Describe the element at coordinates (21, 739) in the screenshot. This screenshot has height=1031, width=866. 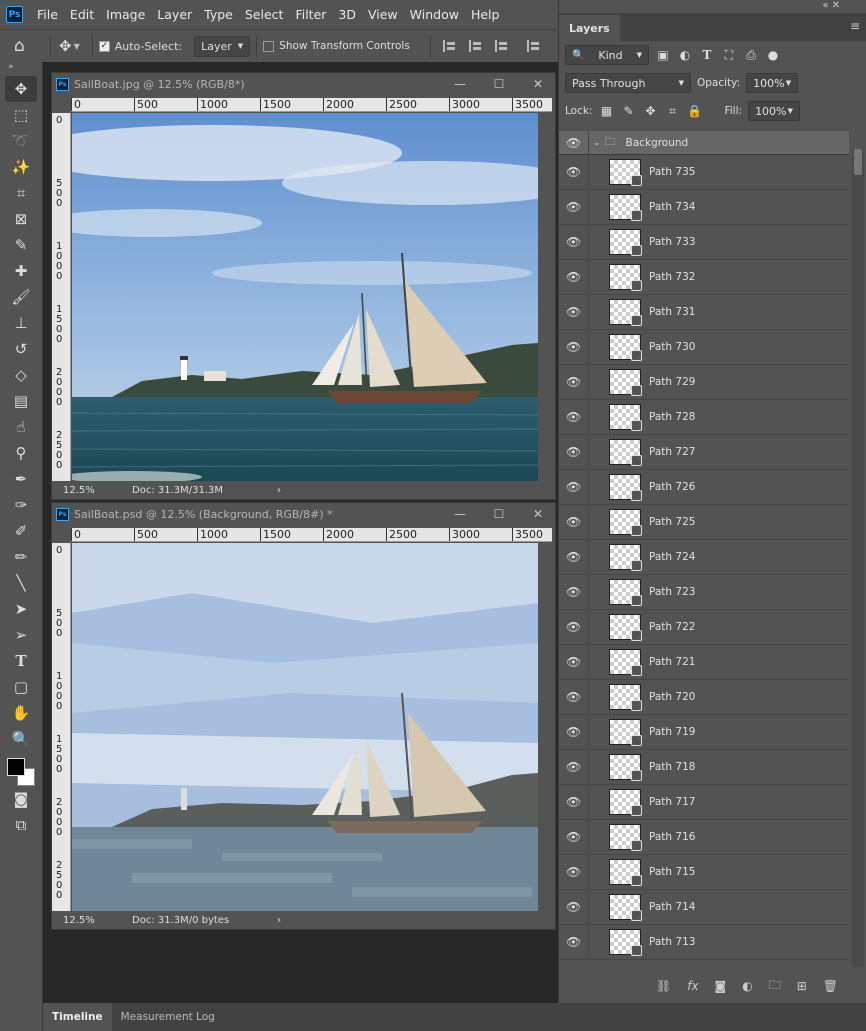
I see `zoom-tool-icon: 🔍` at that location.